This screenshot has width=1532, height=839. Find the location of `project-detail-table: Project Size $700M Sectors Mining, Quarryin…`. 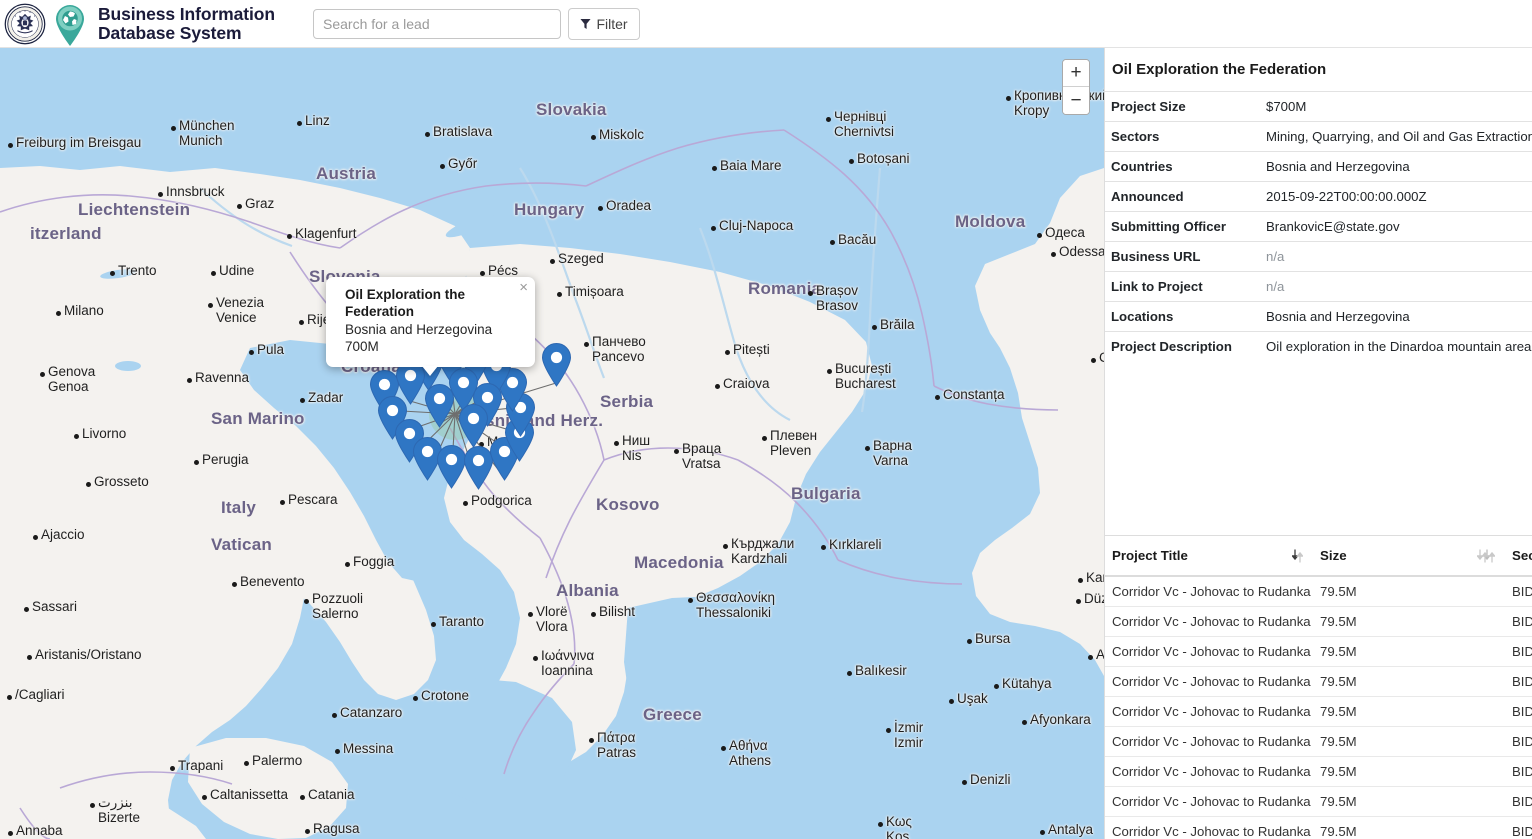

project-detail-table: Project Size $700M Sectors Mining, Quarryin… is located at coordinates (1318, 226).